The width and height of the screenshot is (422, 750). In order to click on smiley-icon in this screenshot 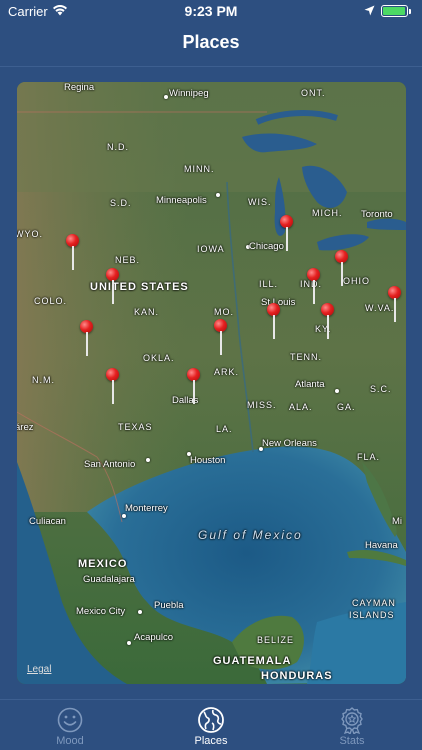, I will do `click(70, 720)`.